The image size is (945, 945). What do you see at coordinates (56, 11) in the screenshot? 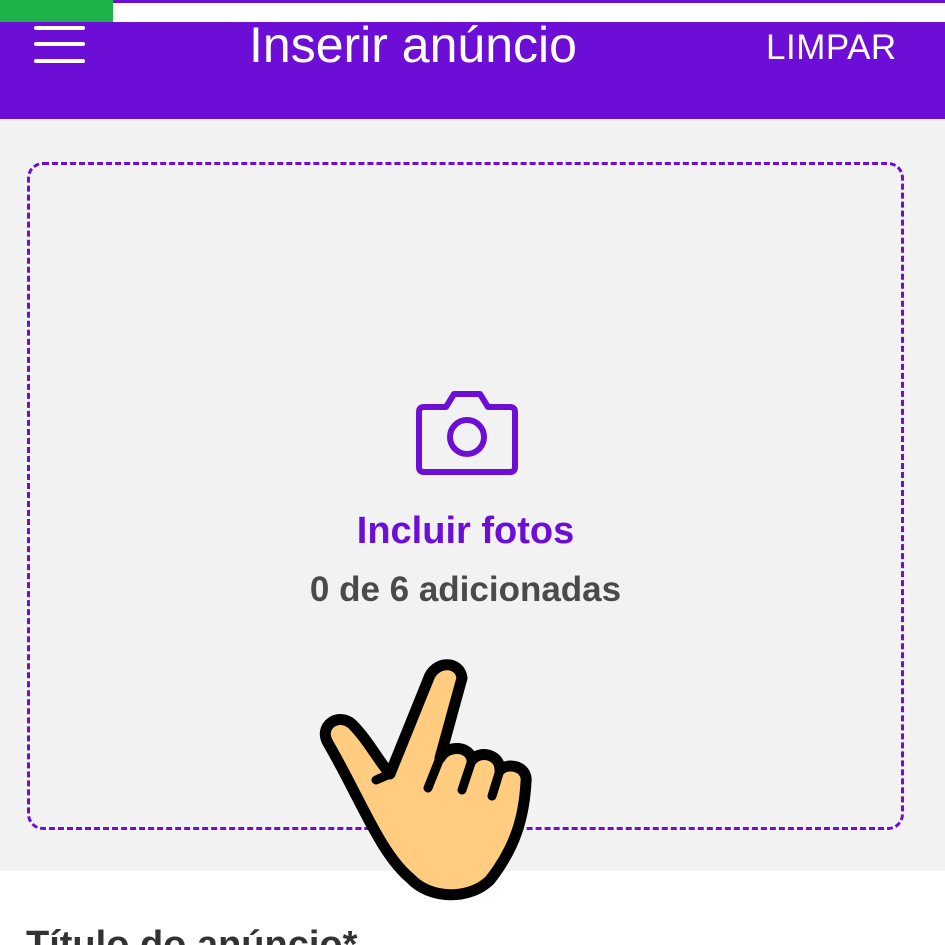
I see `page-load-progress` at bounding box center [56, 11].